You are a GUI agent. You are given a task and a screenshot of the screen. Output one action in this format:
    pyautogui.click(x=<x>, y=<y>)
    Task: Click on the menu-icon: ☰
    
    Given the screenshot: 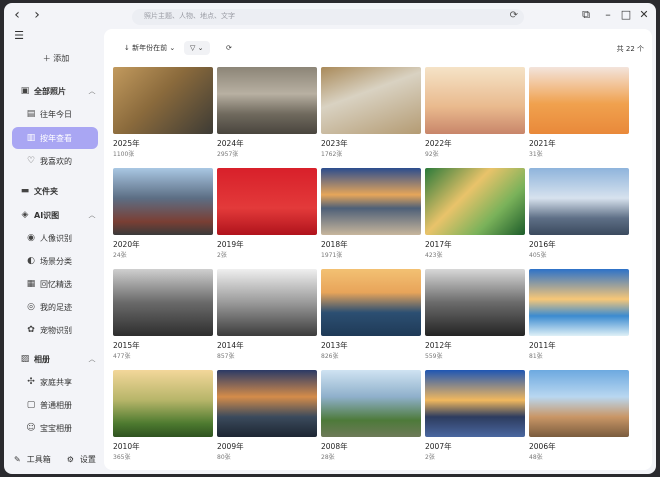 What is the action you would take?
    pyautogui.click(x=19, y=36)
    